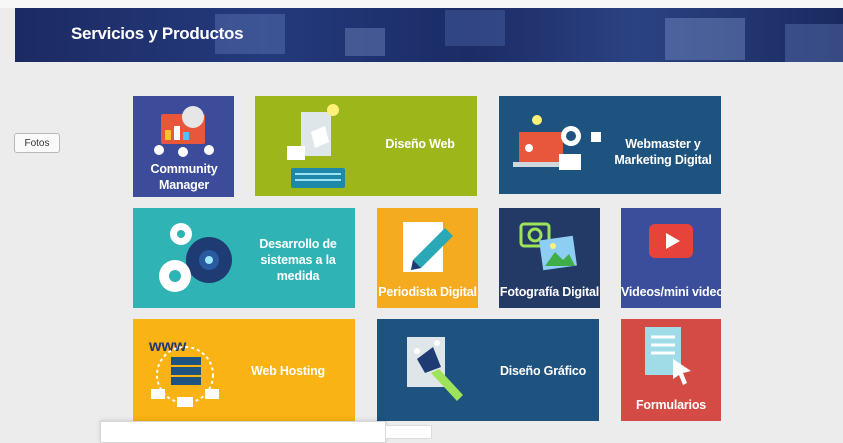  What do you see at coordinates (429, 35) in the screenshot?
I see `page-header: Servicios y Productos` at bounding box center [429, 35].